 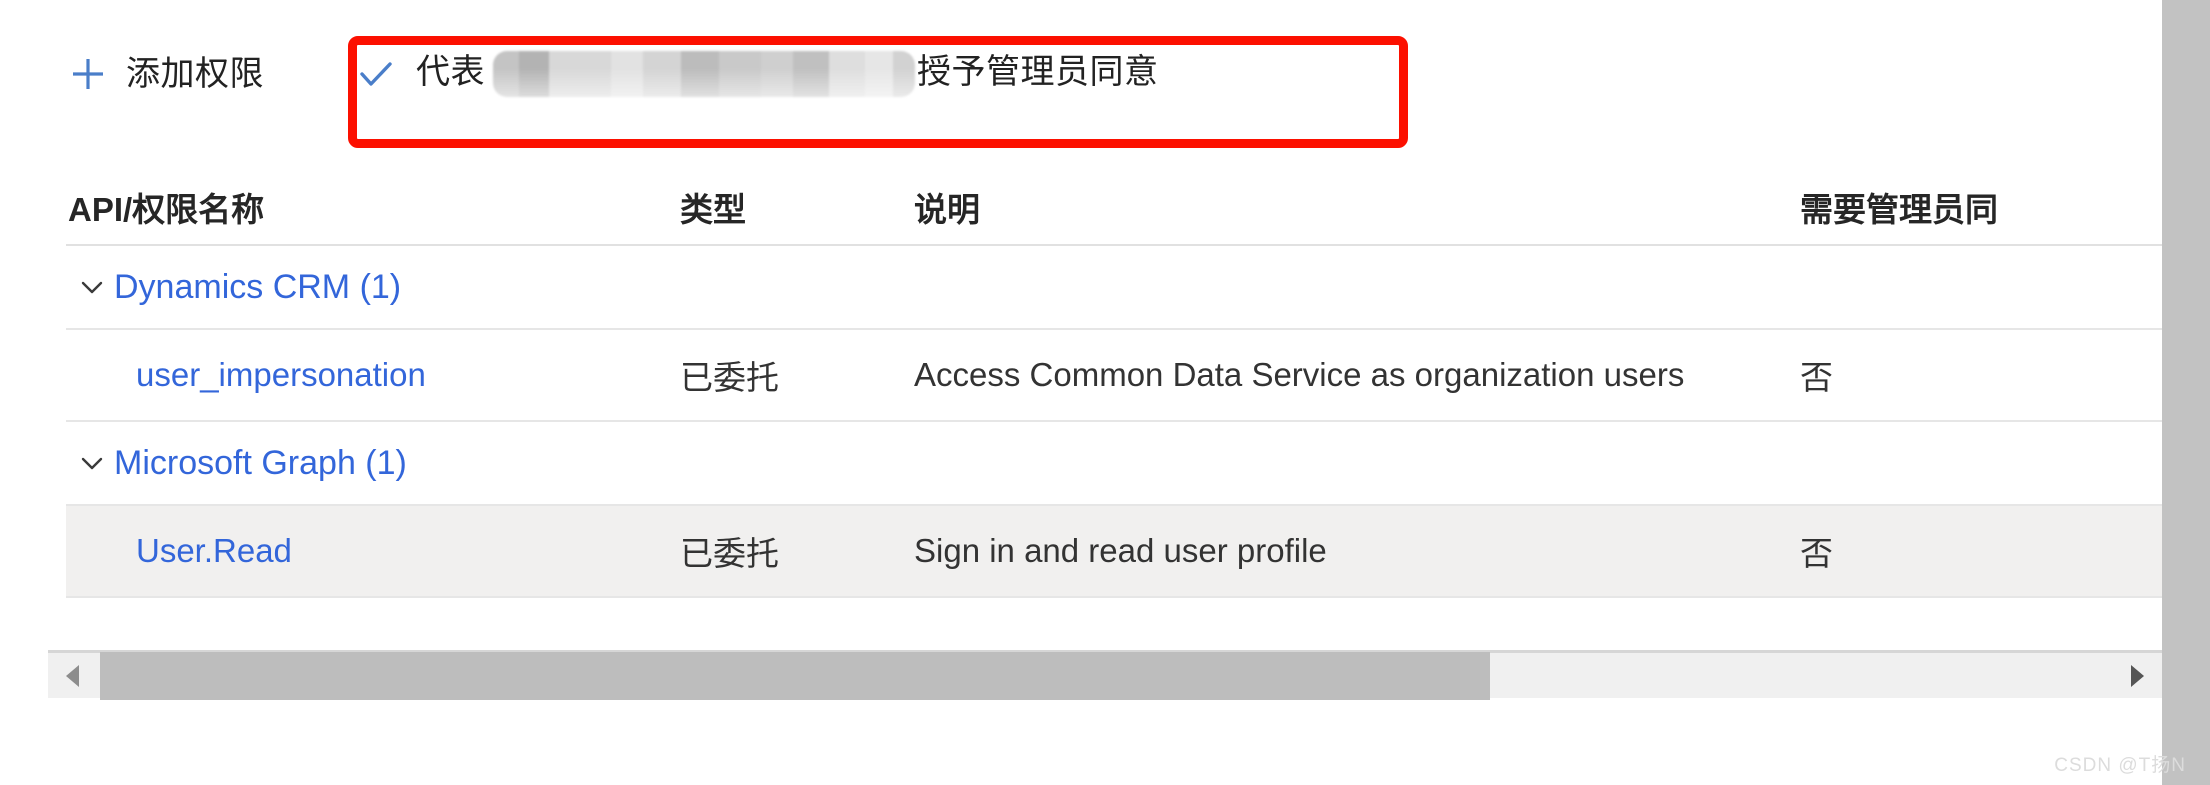 What do you see at coordinates (260, 463) in the screenshot?
I see `api-group-title: Microsoft Graph (1)` at bounding box center [260, 463].